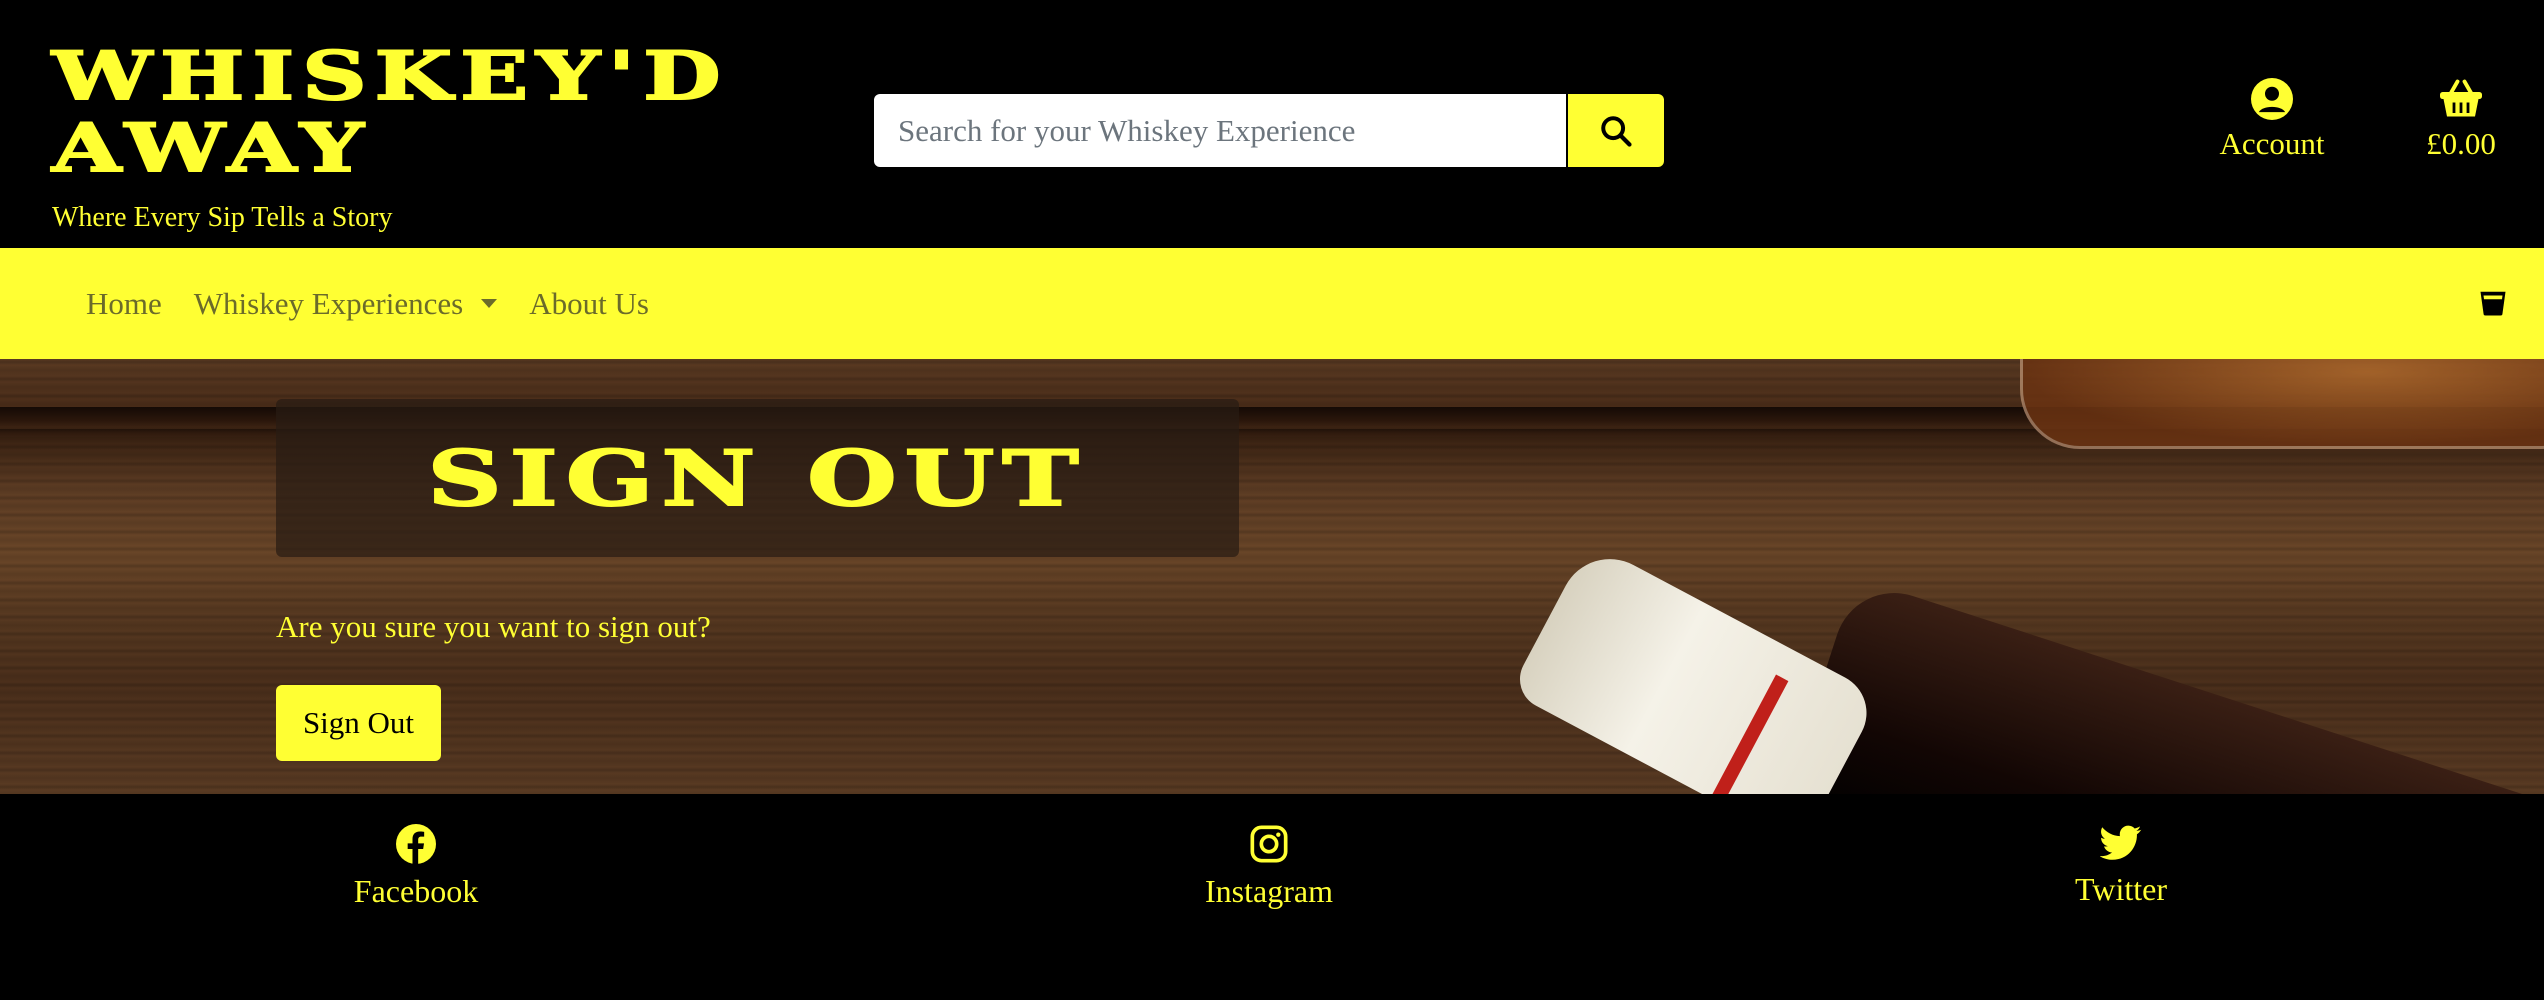  Describe the element at coordinates (416, 844) in the screenshot. I see `facebook-icon` at that location.